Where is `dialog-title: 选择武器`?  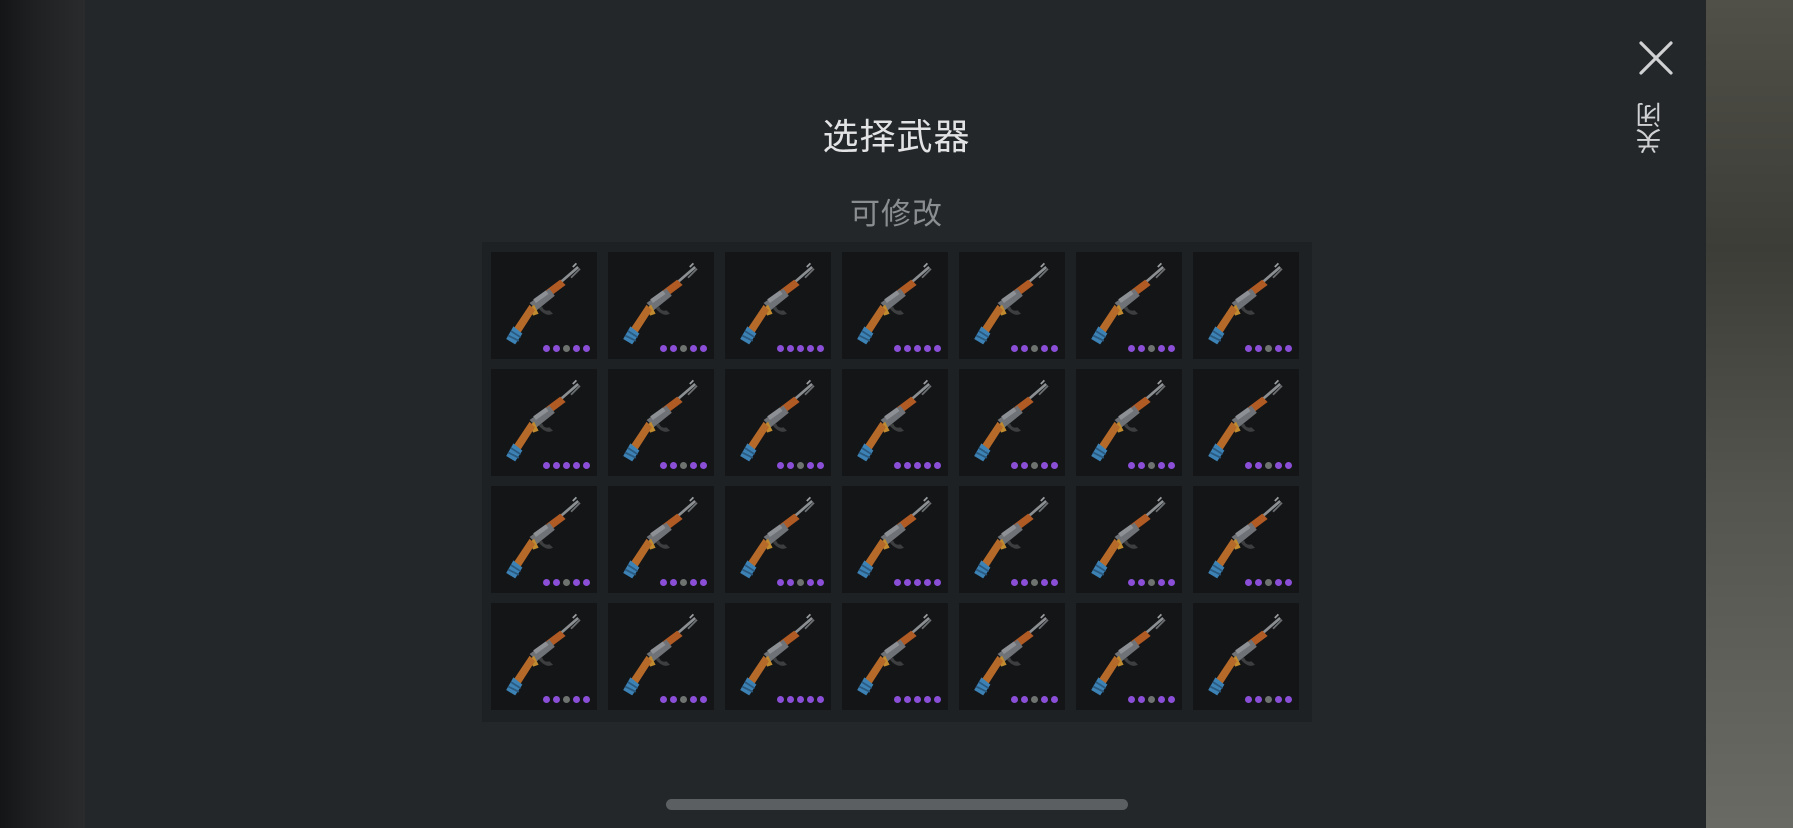
dialog-title: 选择武器 is located at coordinates (896, 137).